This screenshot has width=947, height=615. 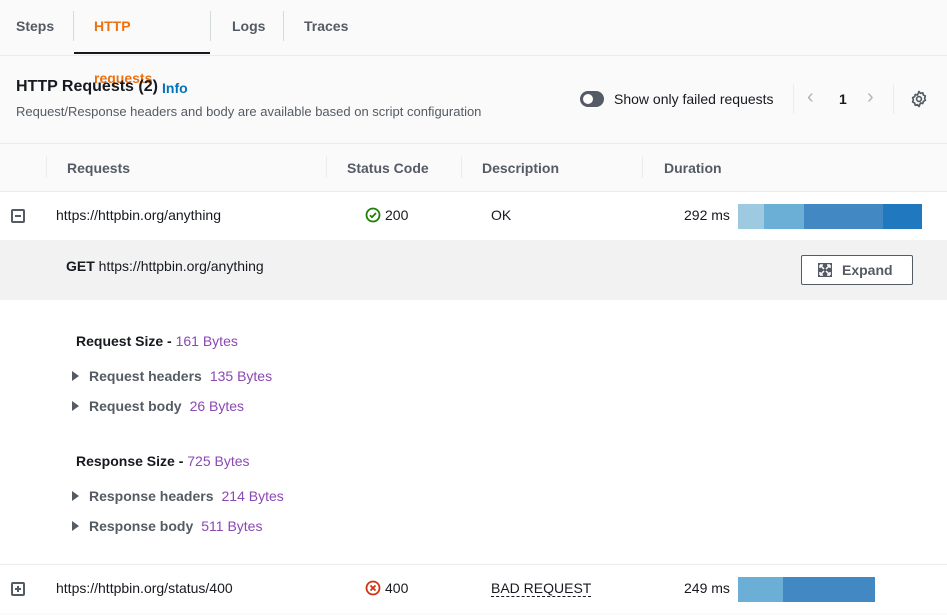 I want to click on response-headers-toggle: Response headers 214 Bytes, so click(x=178, y=496).